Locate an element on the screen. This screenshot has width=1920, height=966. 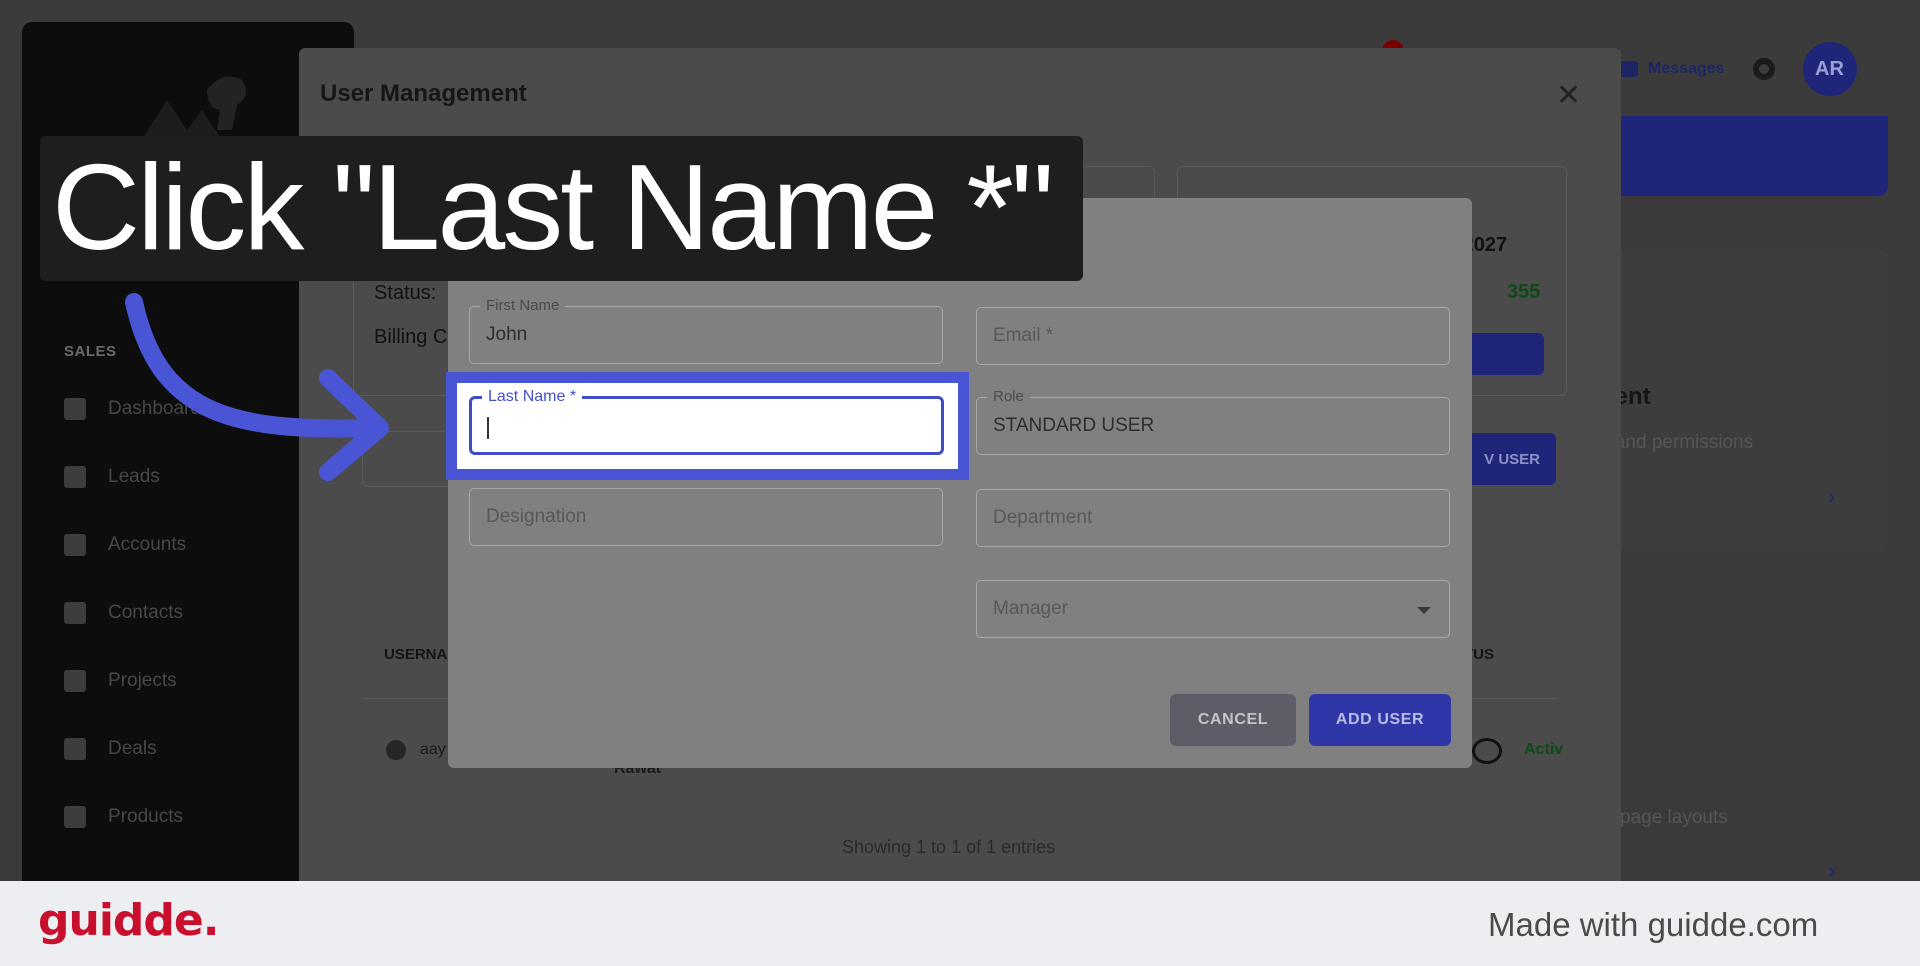
email-field: Email * is located at coordinates (1213, 336).